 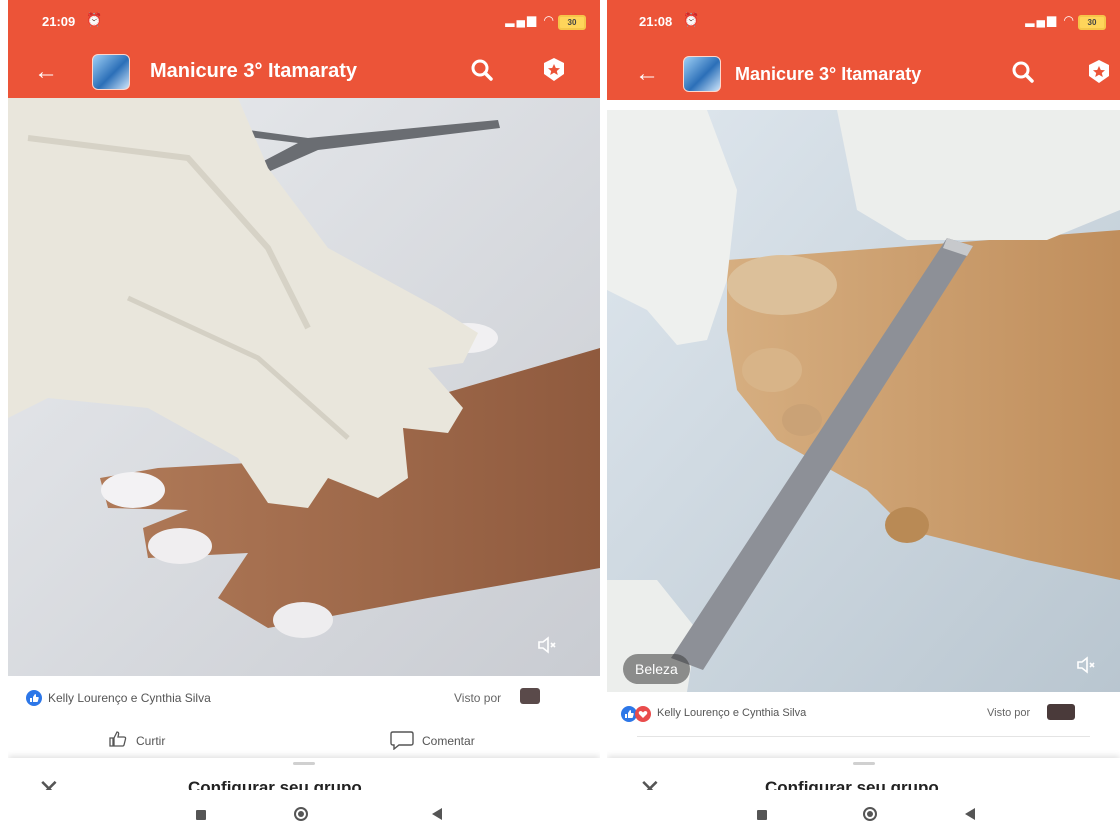 What do you see at coordinates (304, 23) in the screenshot?
I see `status-bar: 21:09 ⏰ ▂▄▆ ◠ 30` at bounding box center [304, 23].